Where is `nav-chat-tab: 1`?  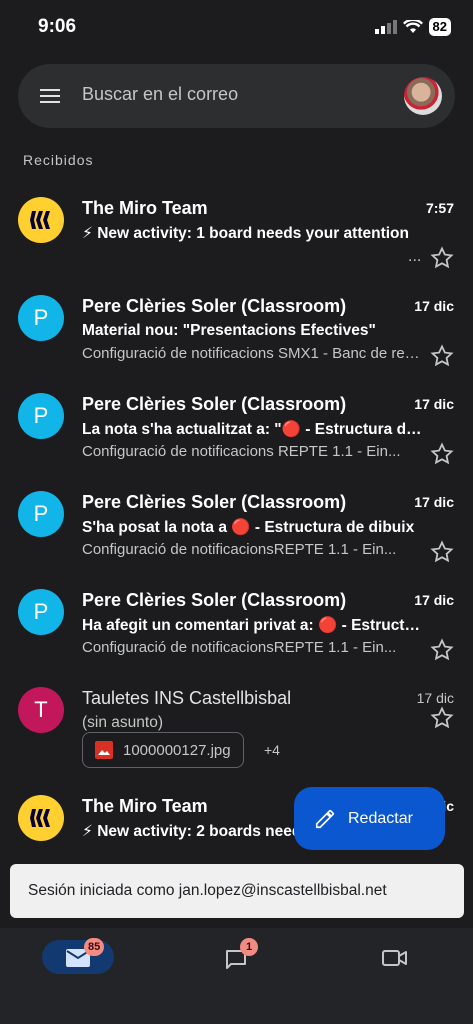
nav-chat-tab: 1 is located at coordinates (237, 957).